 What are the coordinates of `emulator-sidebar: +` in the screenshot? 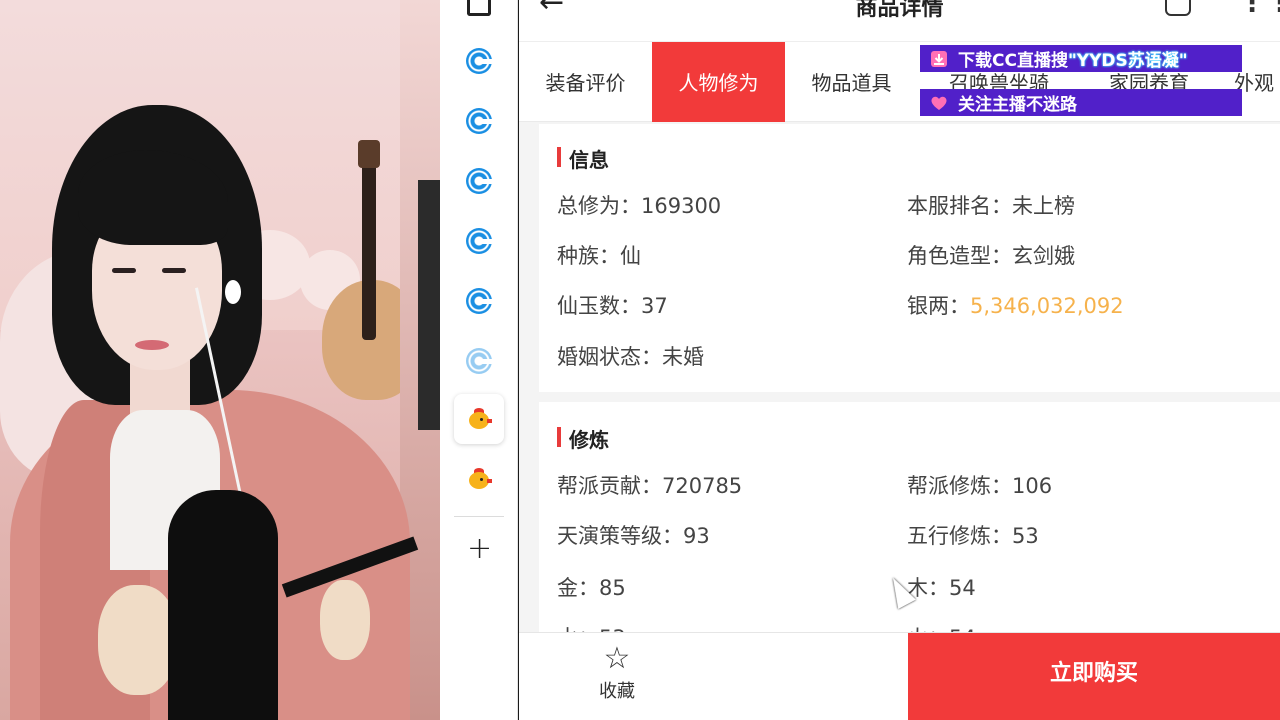 It's located at (479, 360).